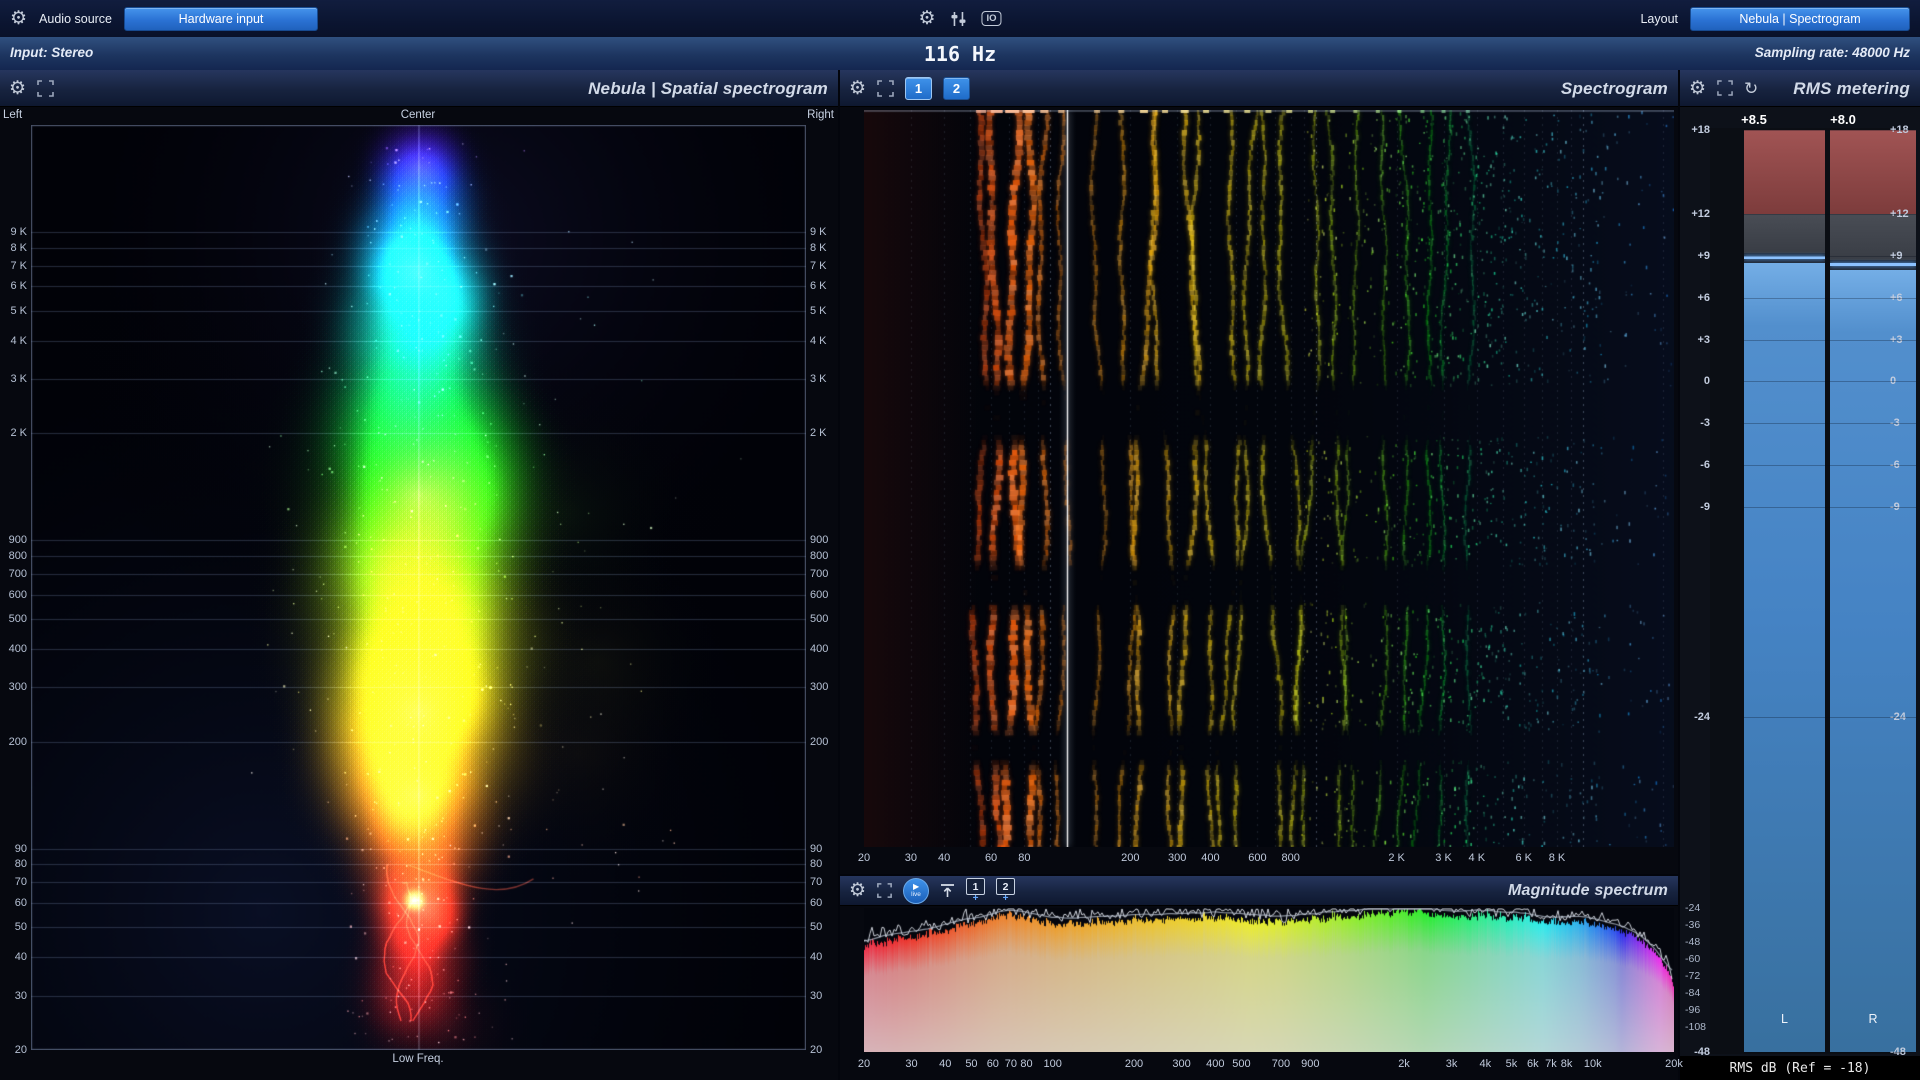 The height and width of the screenshot is (1080, 1920). What do you see at coordinates (1396, 858) in the screenshot?
I see `spectrogram-freq-tick: 2 K` at bounding box center [1396, 858].